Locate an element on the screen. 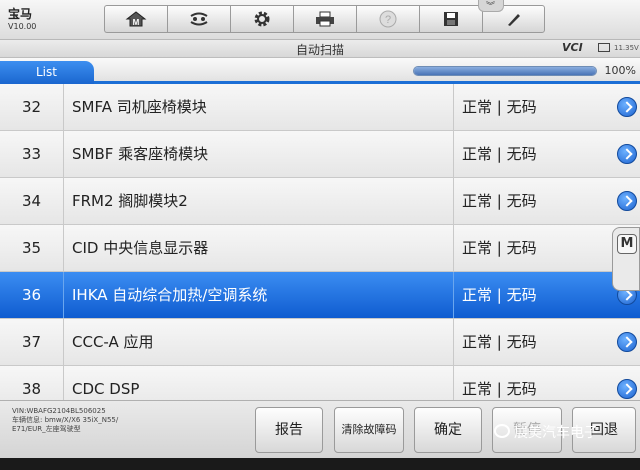 The image size is (640, 470). module-number: 36 is located at coordinates (32, 295).